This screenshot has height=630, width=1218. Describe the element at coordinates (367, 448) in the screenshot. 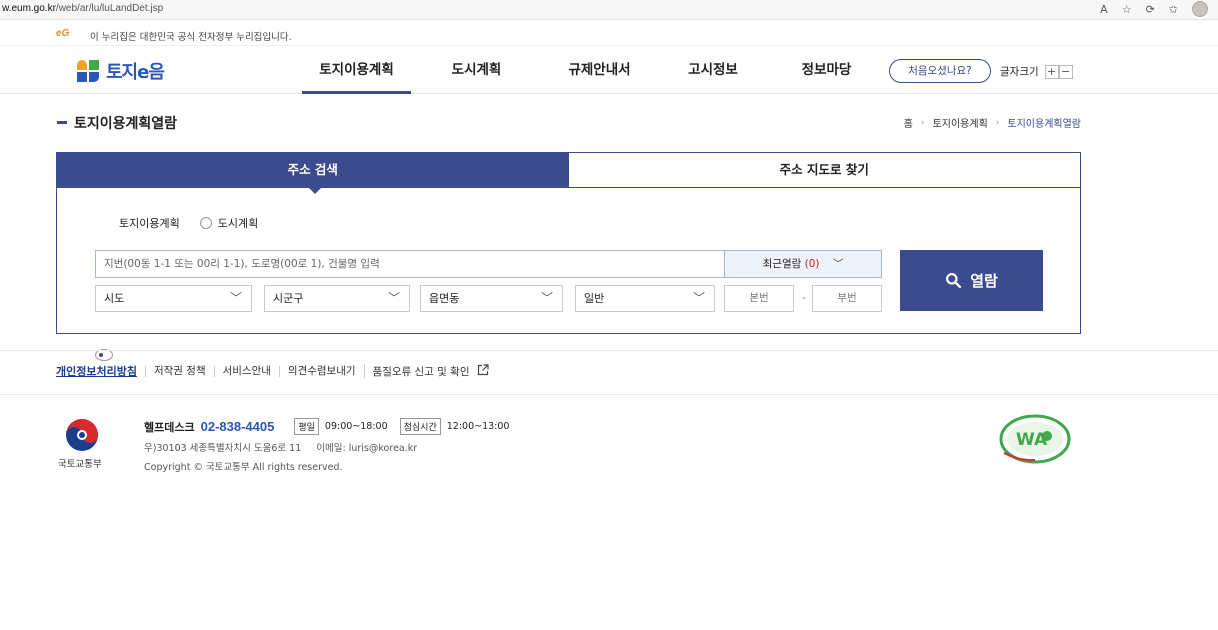

I see `contact-email: 이메일: luris@korea.kr` at that location.